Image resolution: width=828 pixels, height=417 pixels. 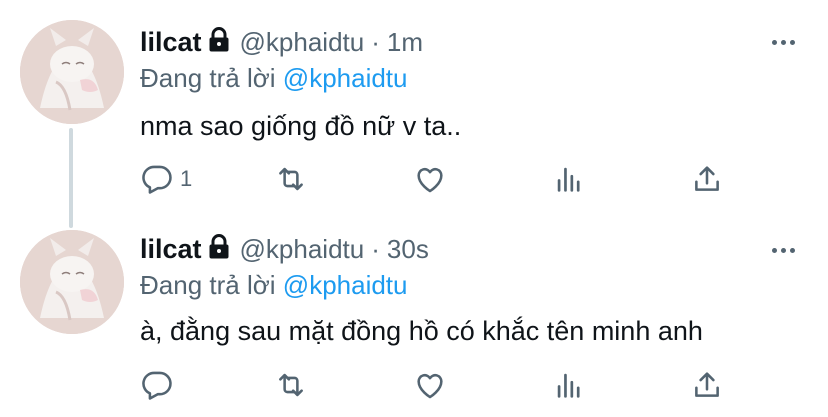 What do you see at coordinates (186, 178) in the screenshot?
I see `reply-count: 1` at bounding box center [186, 178].